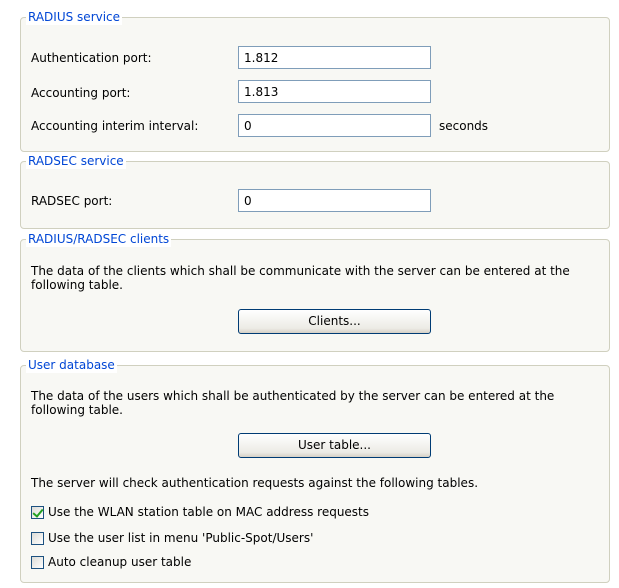 The width and height of the screenshot is (619, 588). Describe the element at coordinates (120, 562) in the screenshot. I see `auto-cleanup-label: Auto cleanup user table` at that location.